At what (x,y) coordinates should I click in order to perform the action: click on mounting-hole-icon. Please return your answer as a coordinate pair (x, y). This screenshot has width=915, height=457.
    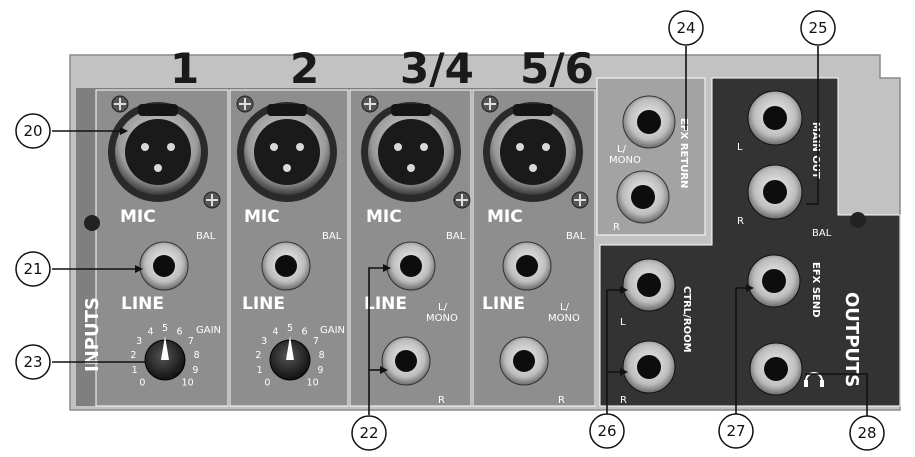
    Looking at the image, I should click on (92, 223).